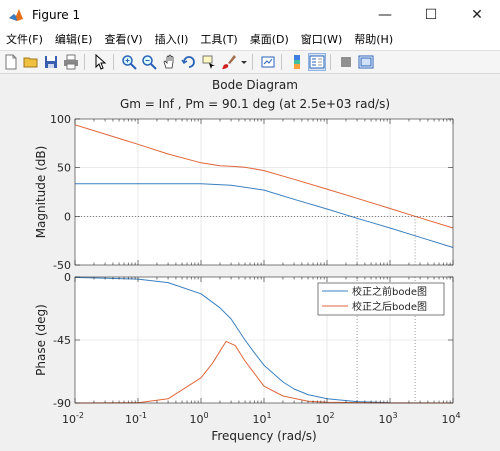 The height and width of the screenshot is (451, 500). What do you see at coordinates (74, 40) in the screenshot?
I see `menu-edit: 编辑(E)` at bounding box center [74, 40].